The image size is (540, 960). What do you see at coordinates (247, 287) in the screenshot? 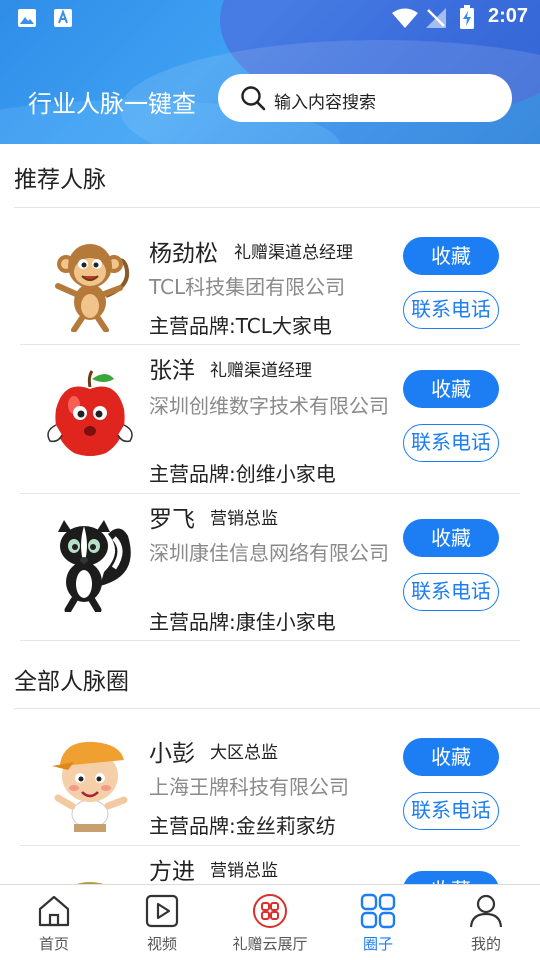
I see `person-company: TCL科技集团有限公司` at bounding box center [247, 287].